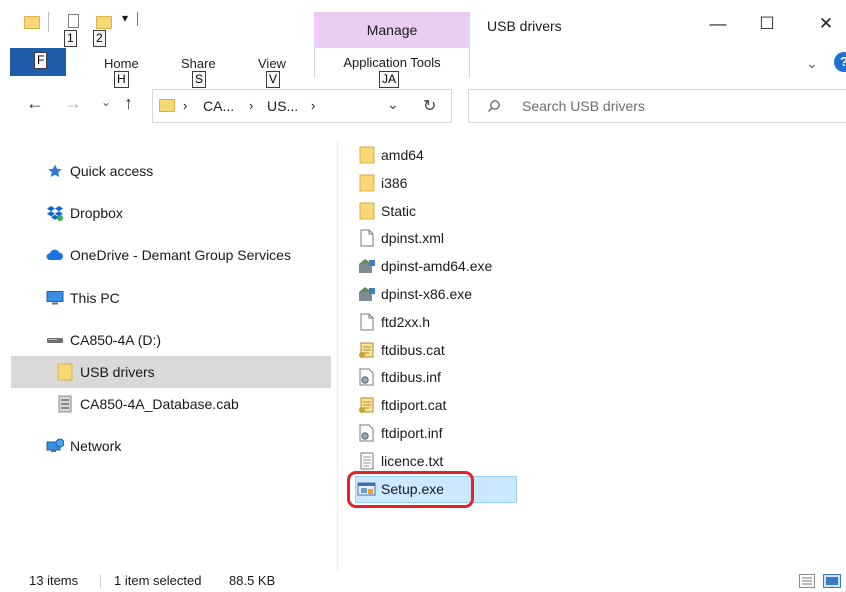 The width and height of the screenshot is (846, 592). Describe the element at coordinates (198, 63) in the screenshot. I see `tab-share: Share` at that location.